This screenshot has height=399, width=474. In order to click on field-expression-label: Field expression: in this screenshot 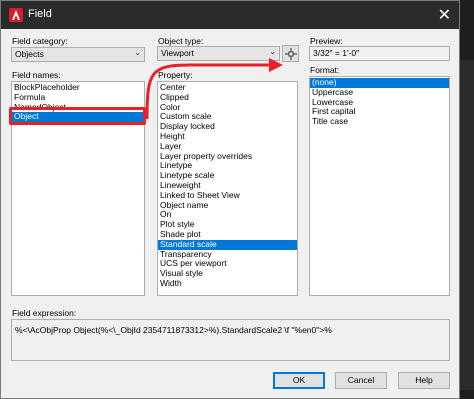, I will do `click(44, 313)`.